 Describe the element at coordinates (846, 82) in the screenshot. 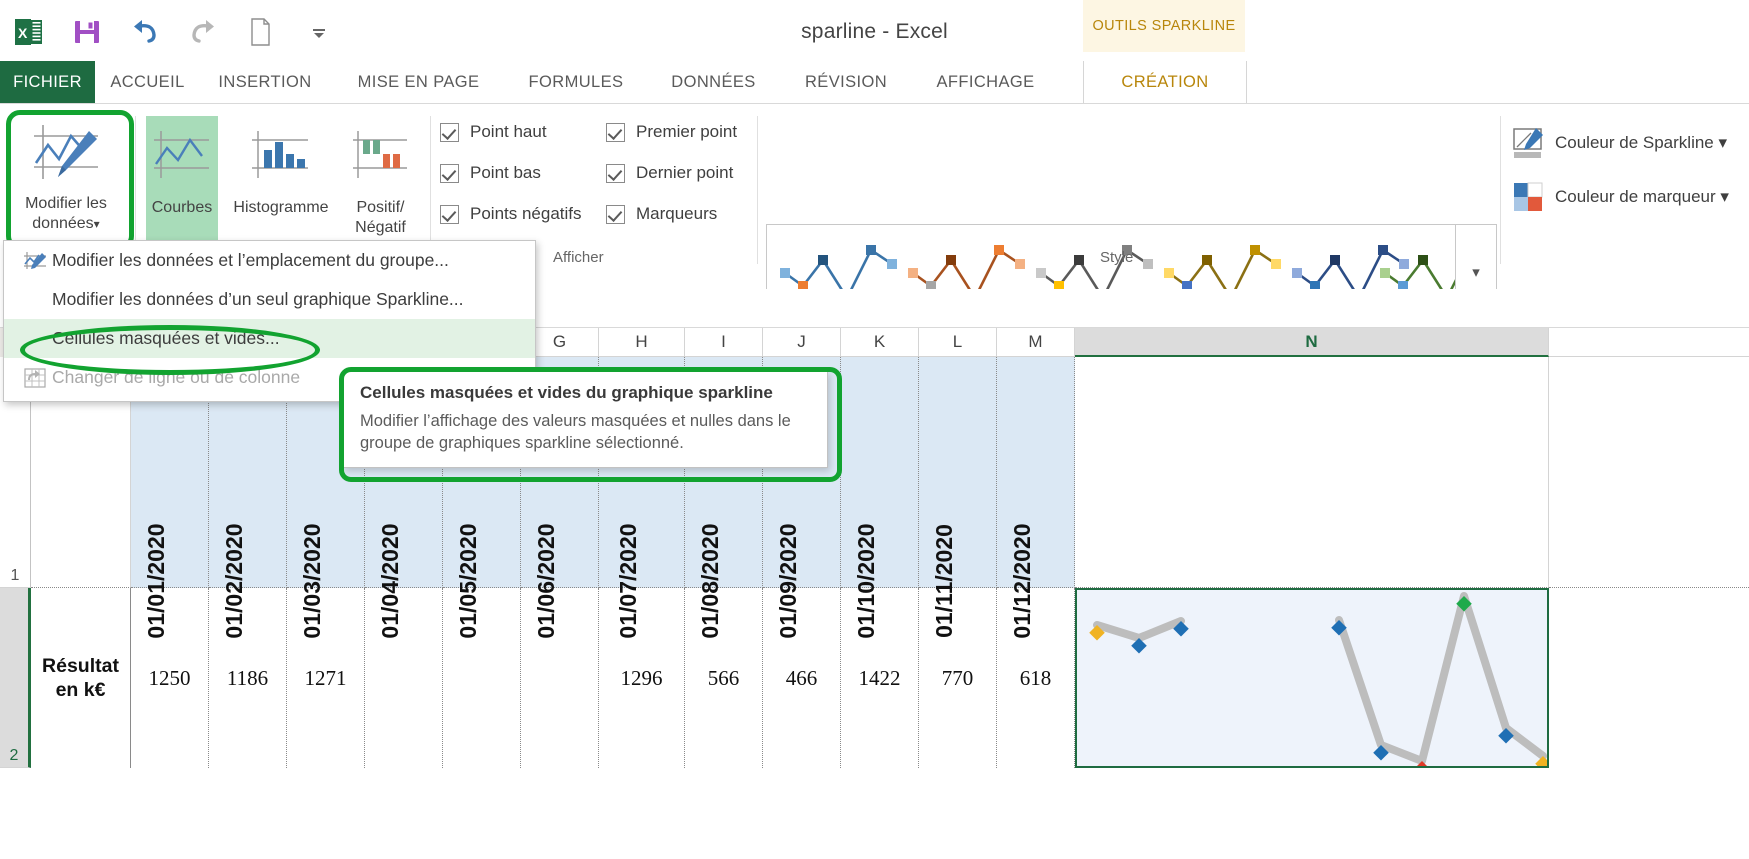

I see `tab-revision: RÉVISION` at that location.